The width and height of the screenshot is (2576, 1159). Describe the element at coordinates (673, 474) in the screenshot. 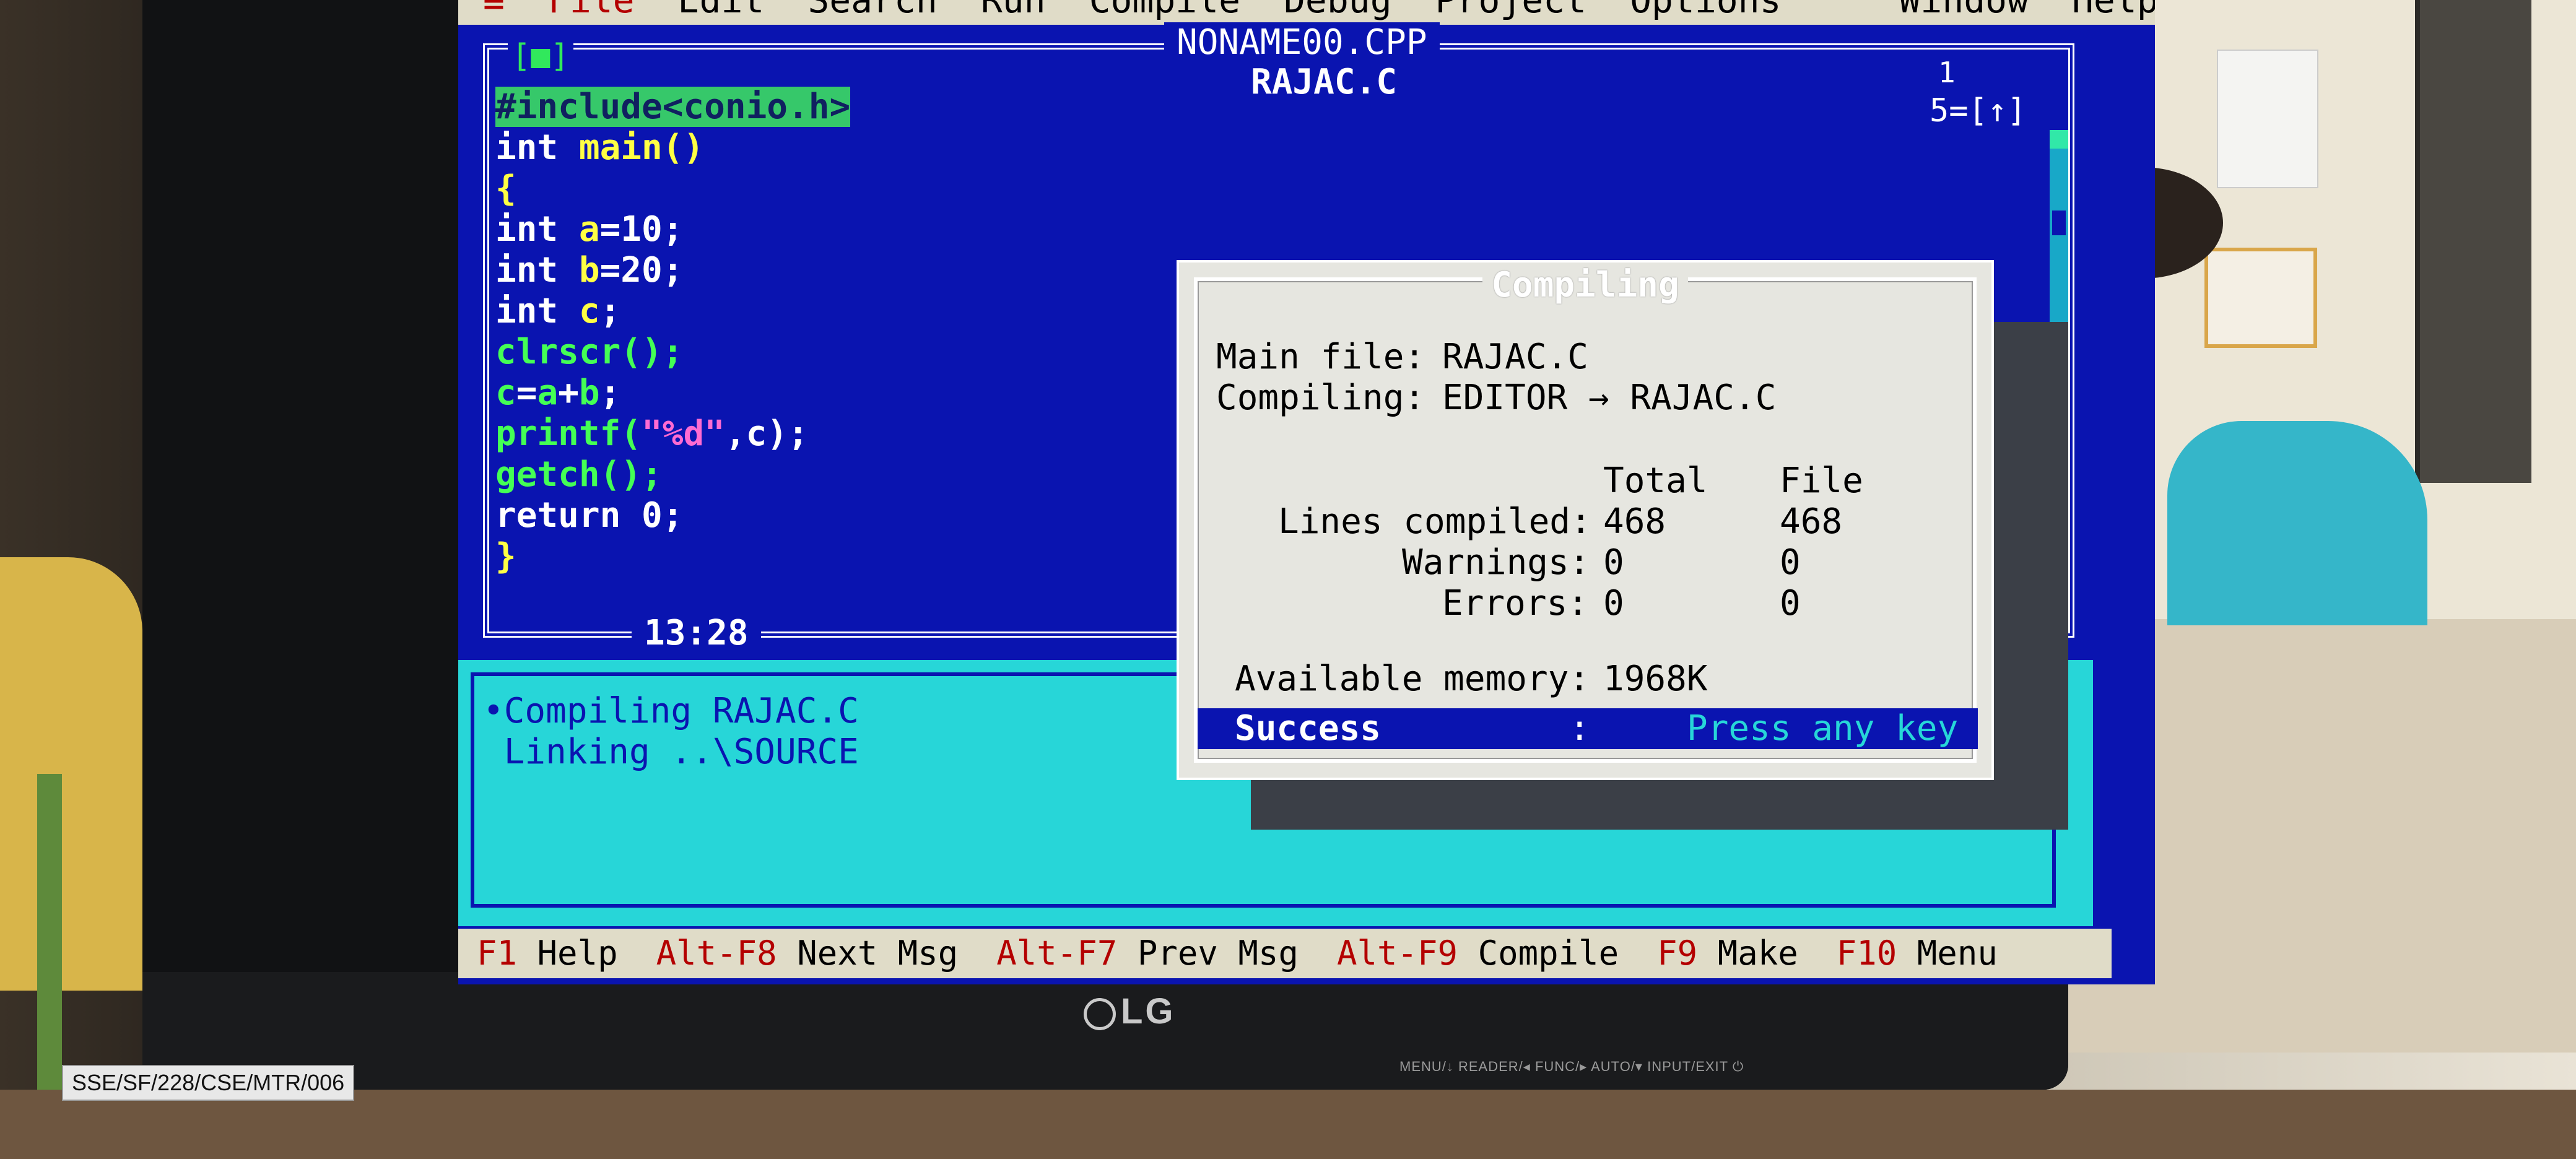

I see `code-line: getch();` at that location.